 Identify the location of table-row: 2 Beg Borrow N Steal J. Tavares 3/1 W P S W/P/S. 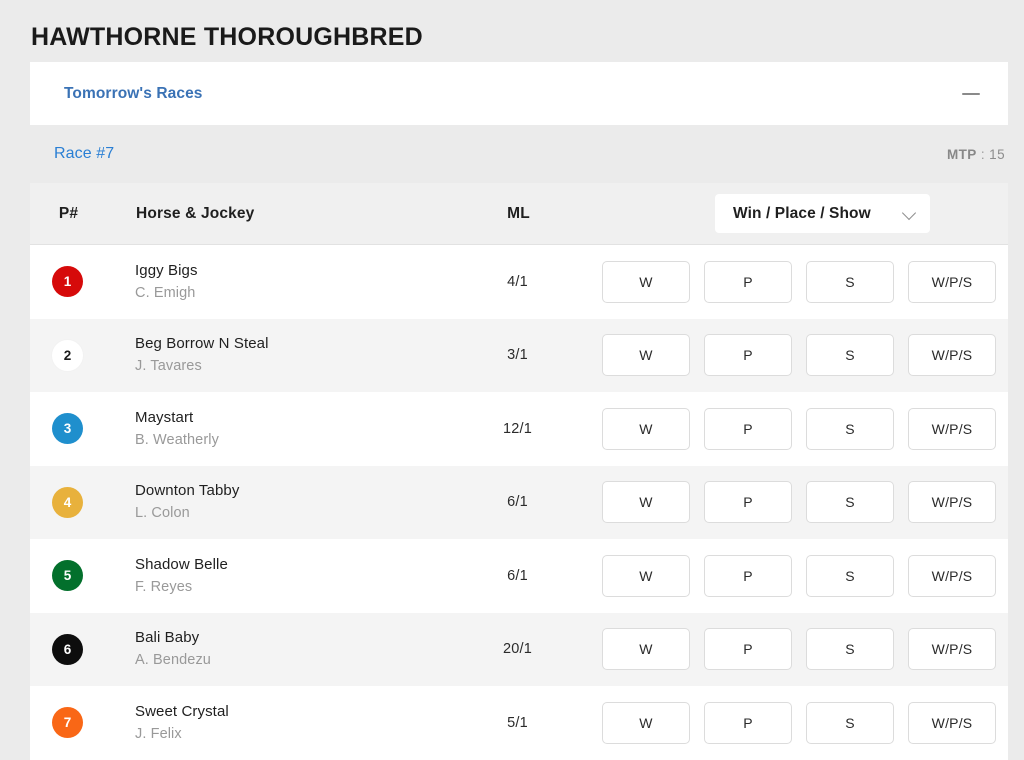
(519, 355).